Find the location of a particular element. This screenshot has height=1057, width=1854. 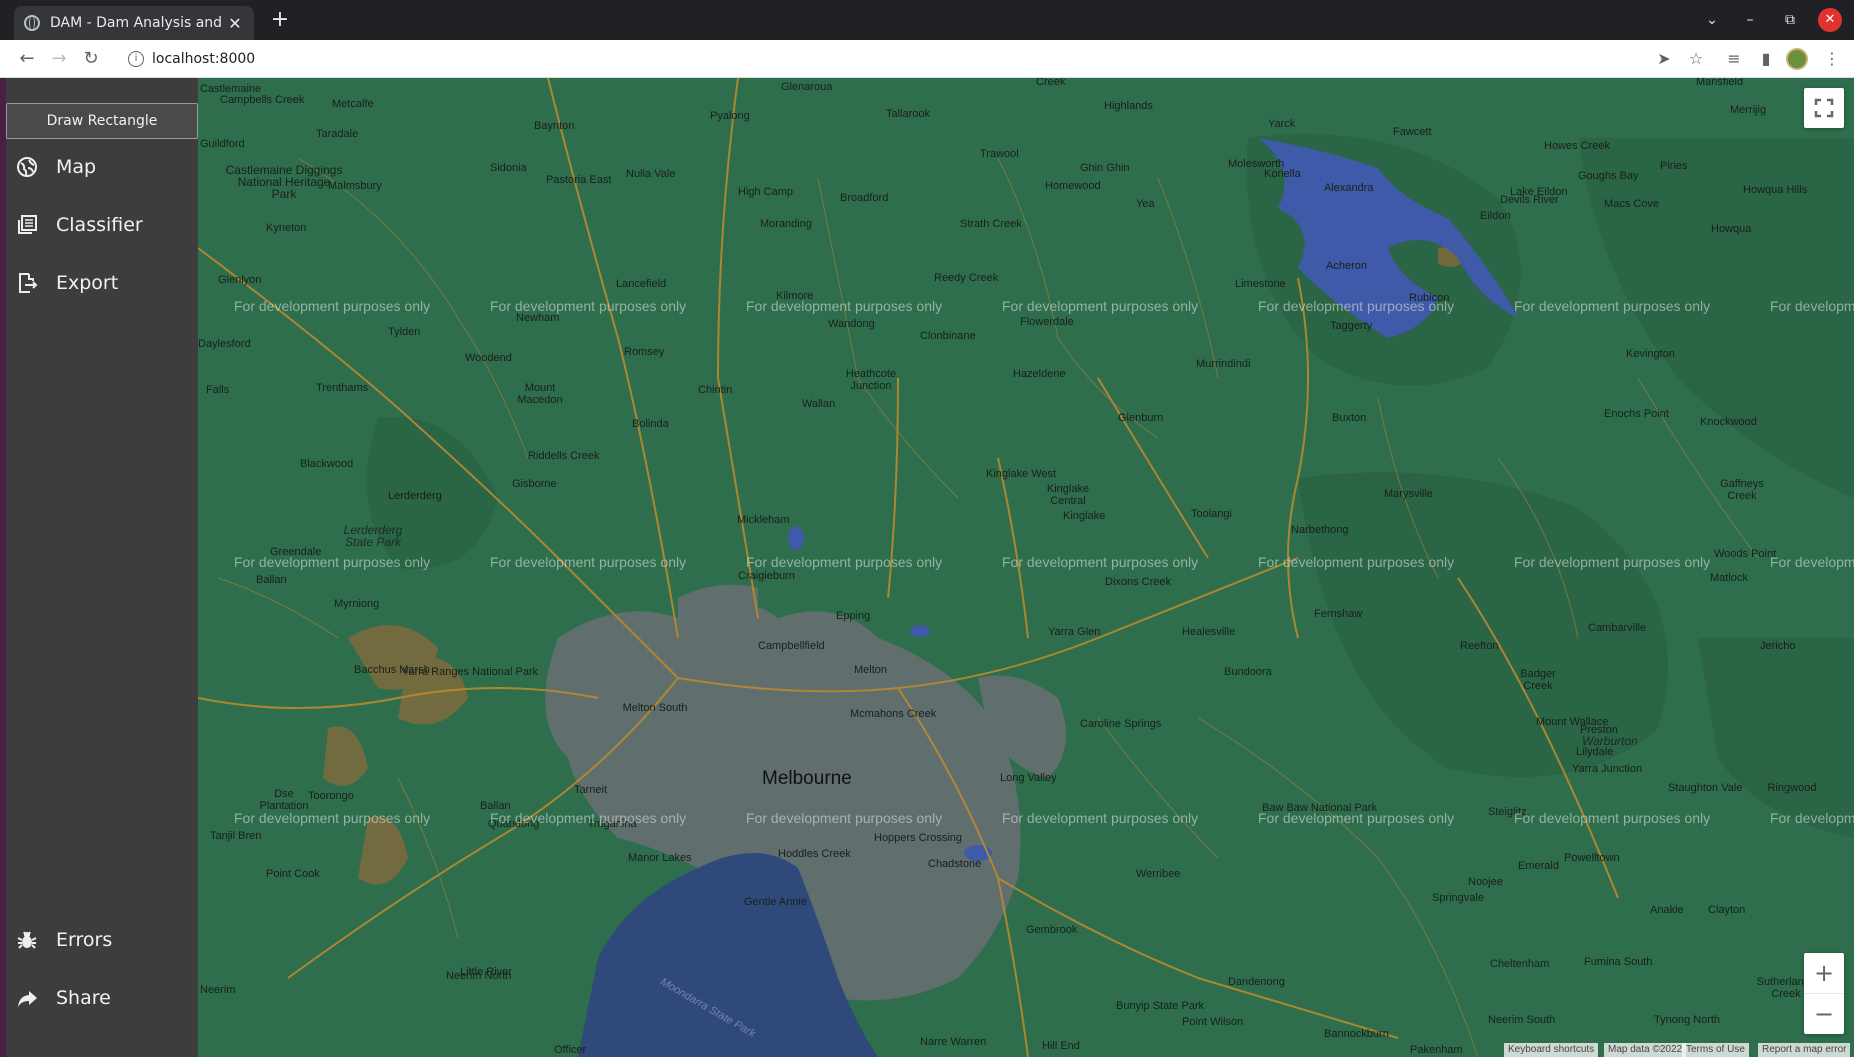

place-label: Emerald is located at coordinates (1538, 866).